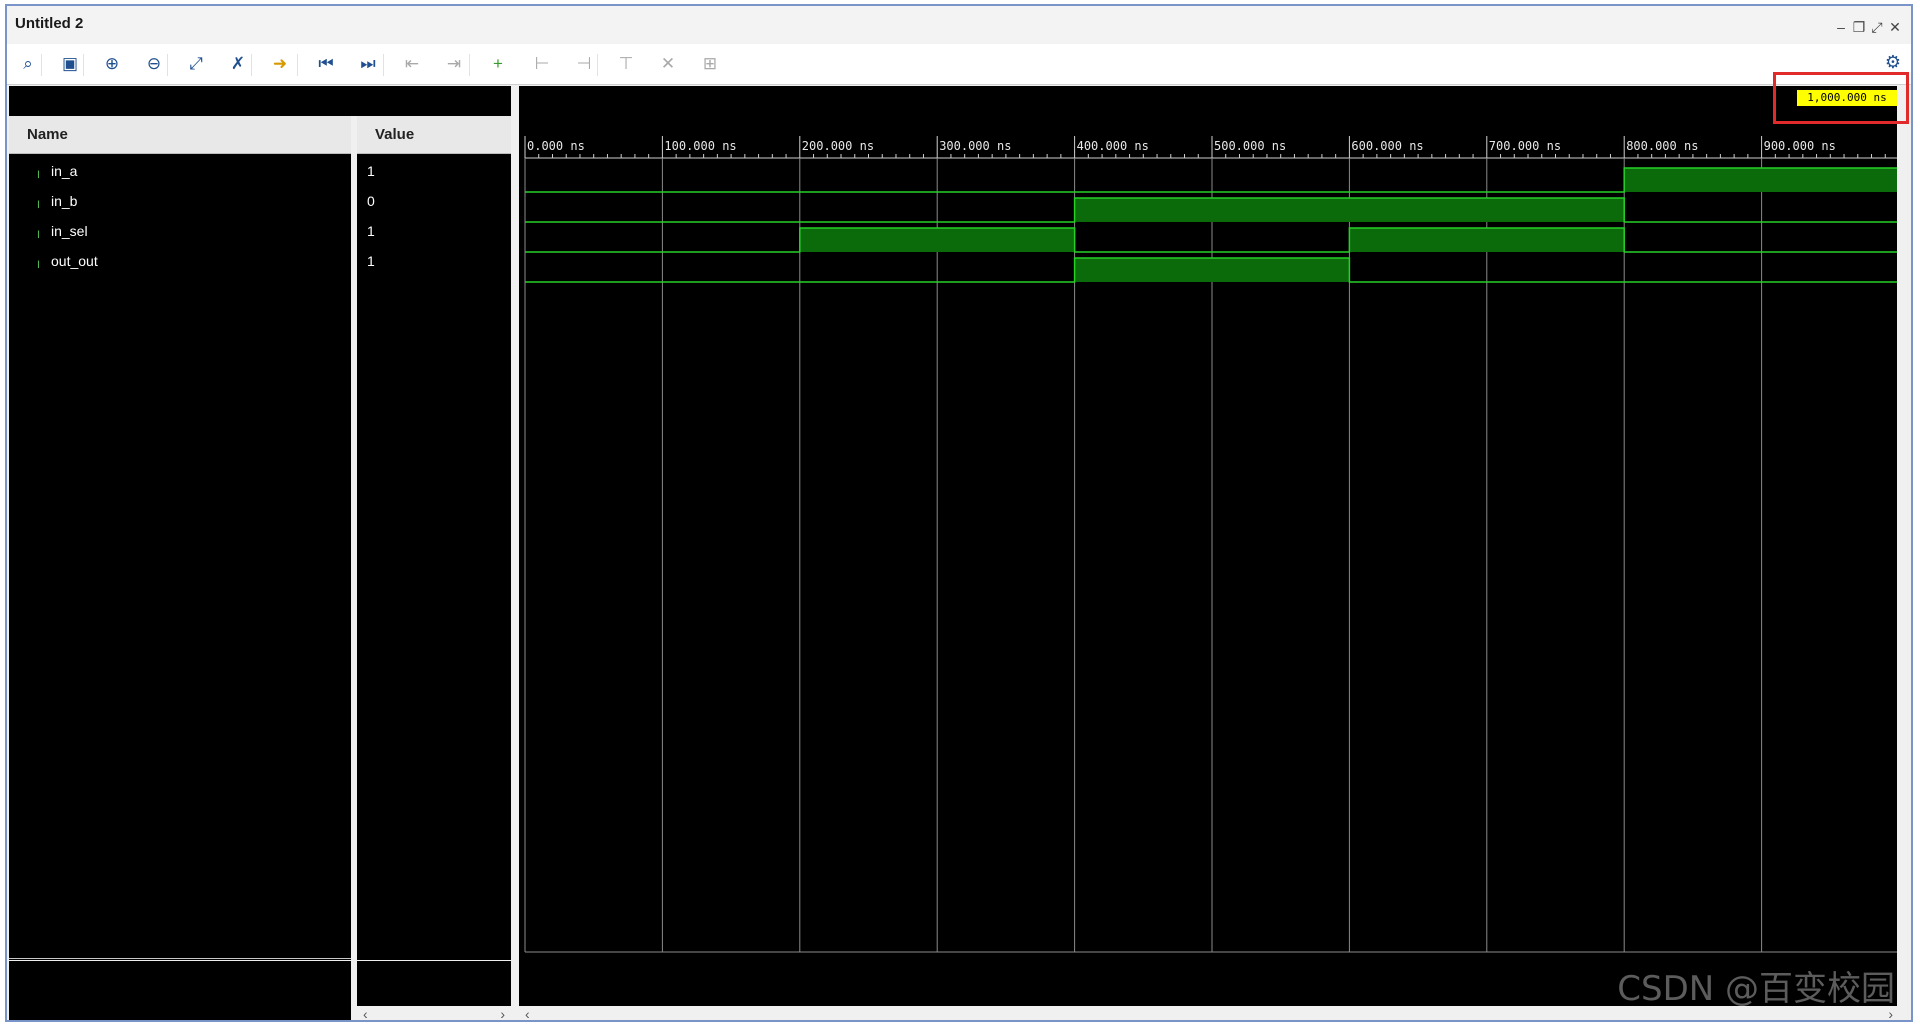  I want to click on ruler-tick-label: 300.000 ns, so click(975, 146).